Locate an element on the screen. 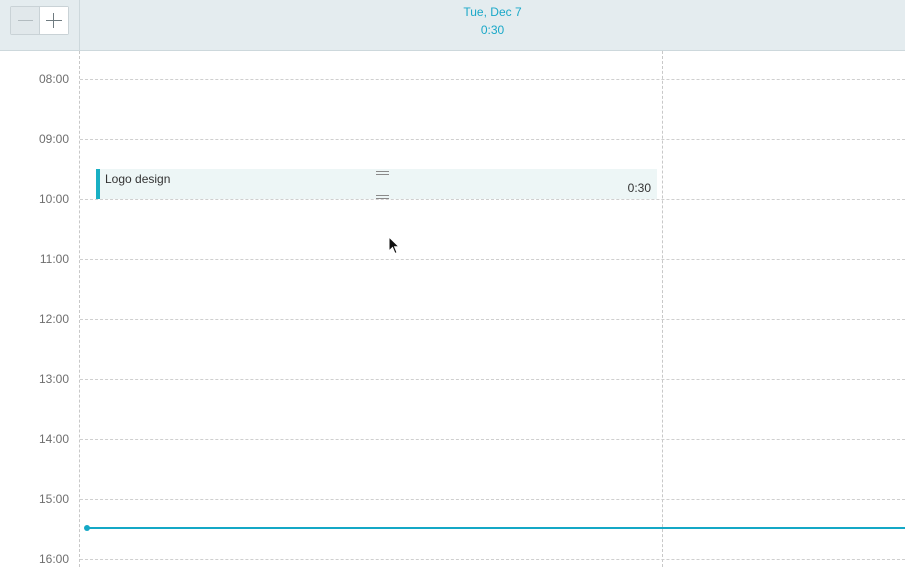 The height and width of the screenshot is (567, 905). day-column-header: Tue, Dec 7 0:30 is located at coordinates (492, 25).